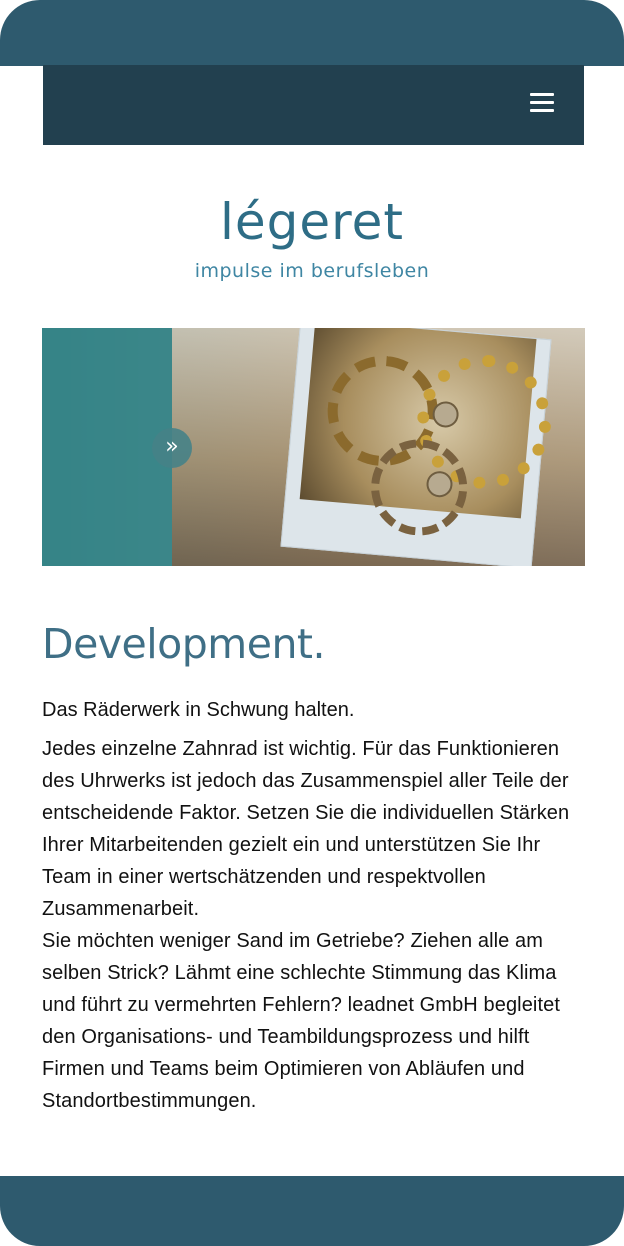  I want to click on hero-polaroid-photo, so click(418, 447).